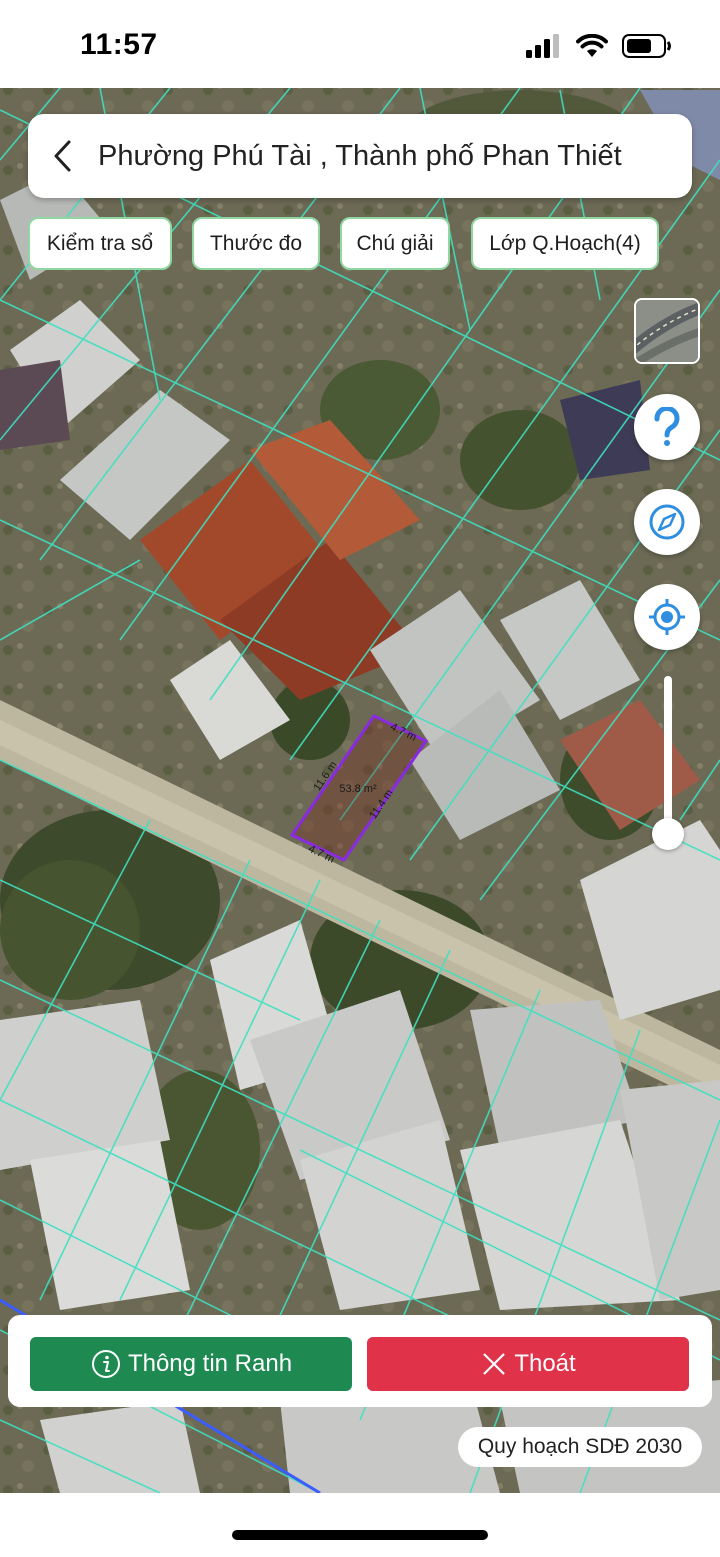 The width and height of the screenshot is (720, 1557). I want to click on question-icon, so click(667, 426).